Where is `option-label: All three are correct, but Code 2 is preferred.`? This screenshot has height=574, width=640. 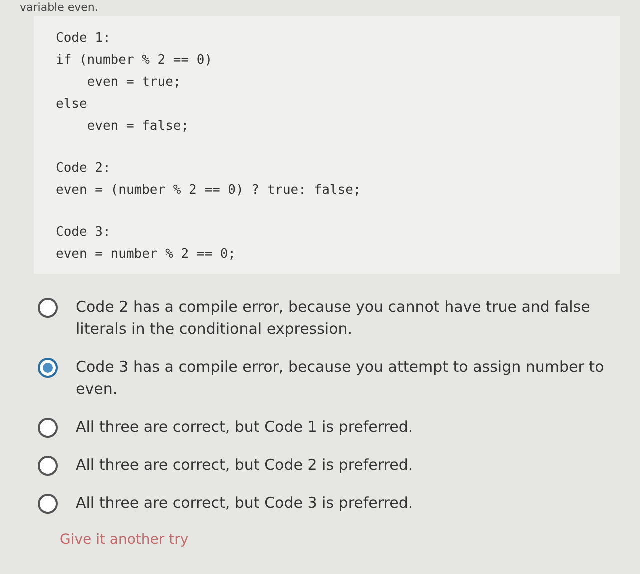 option-label: All three are correct, but Code 2 is preferred. is located at coordinates (245, 465).